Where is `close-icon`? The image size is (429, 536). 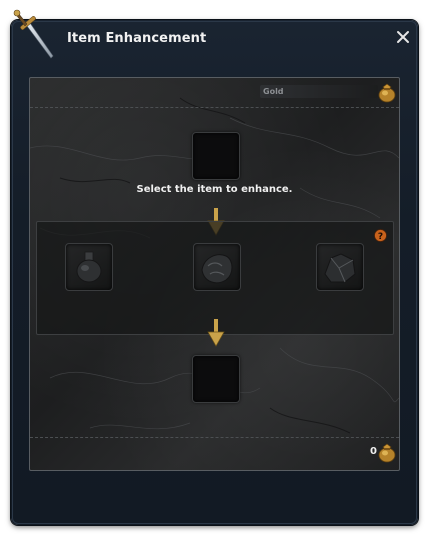 close-icon is located at coordinates (403, 37).